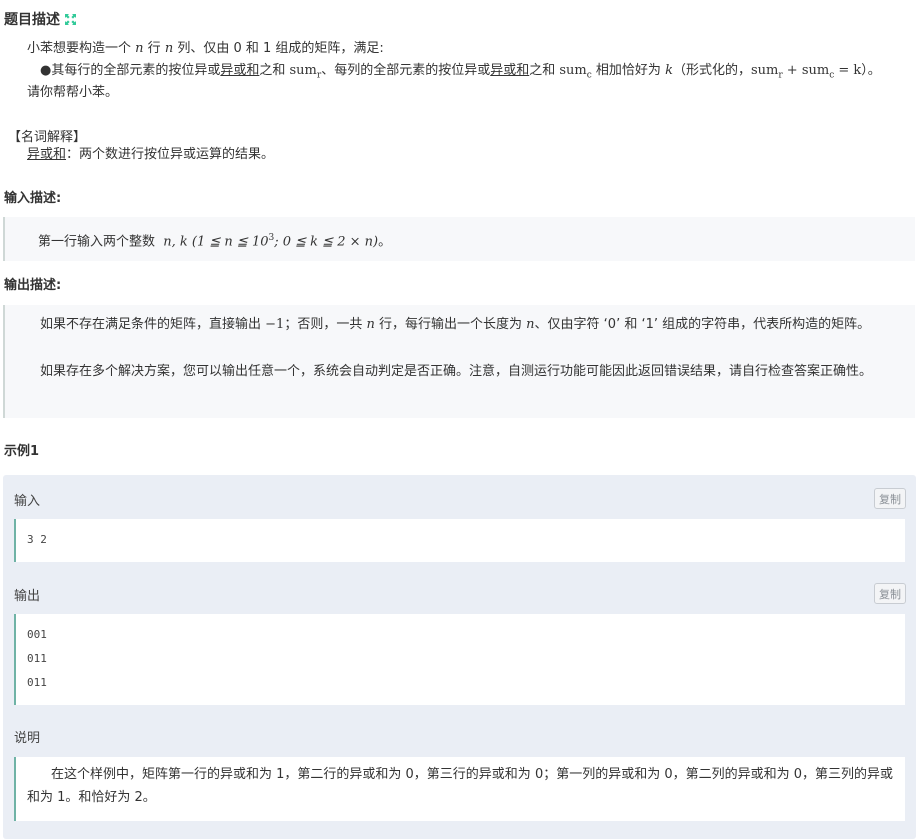 The width and height of the screenshot is (916, 839). I want to click on output-desc-heading: 输出描述:, so click(33, 285).